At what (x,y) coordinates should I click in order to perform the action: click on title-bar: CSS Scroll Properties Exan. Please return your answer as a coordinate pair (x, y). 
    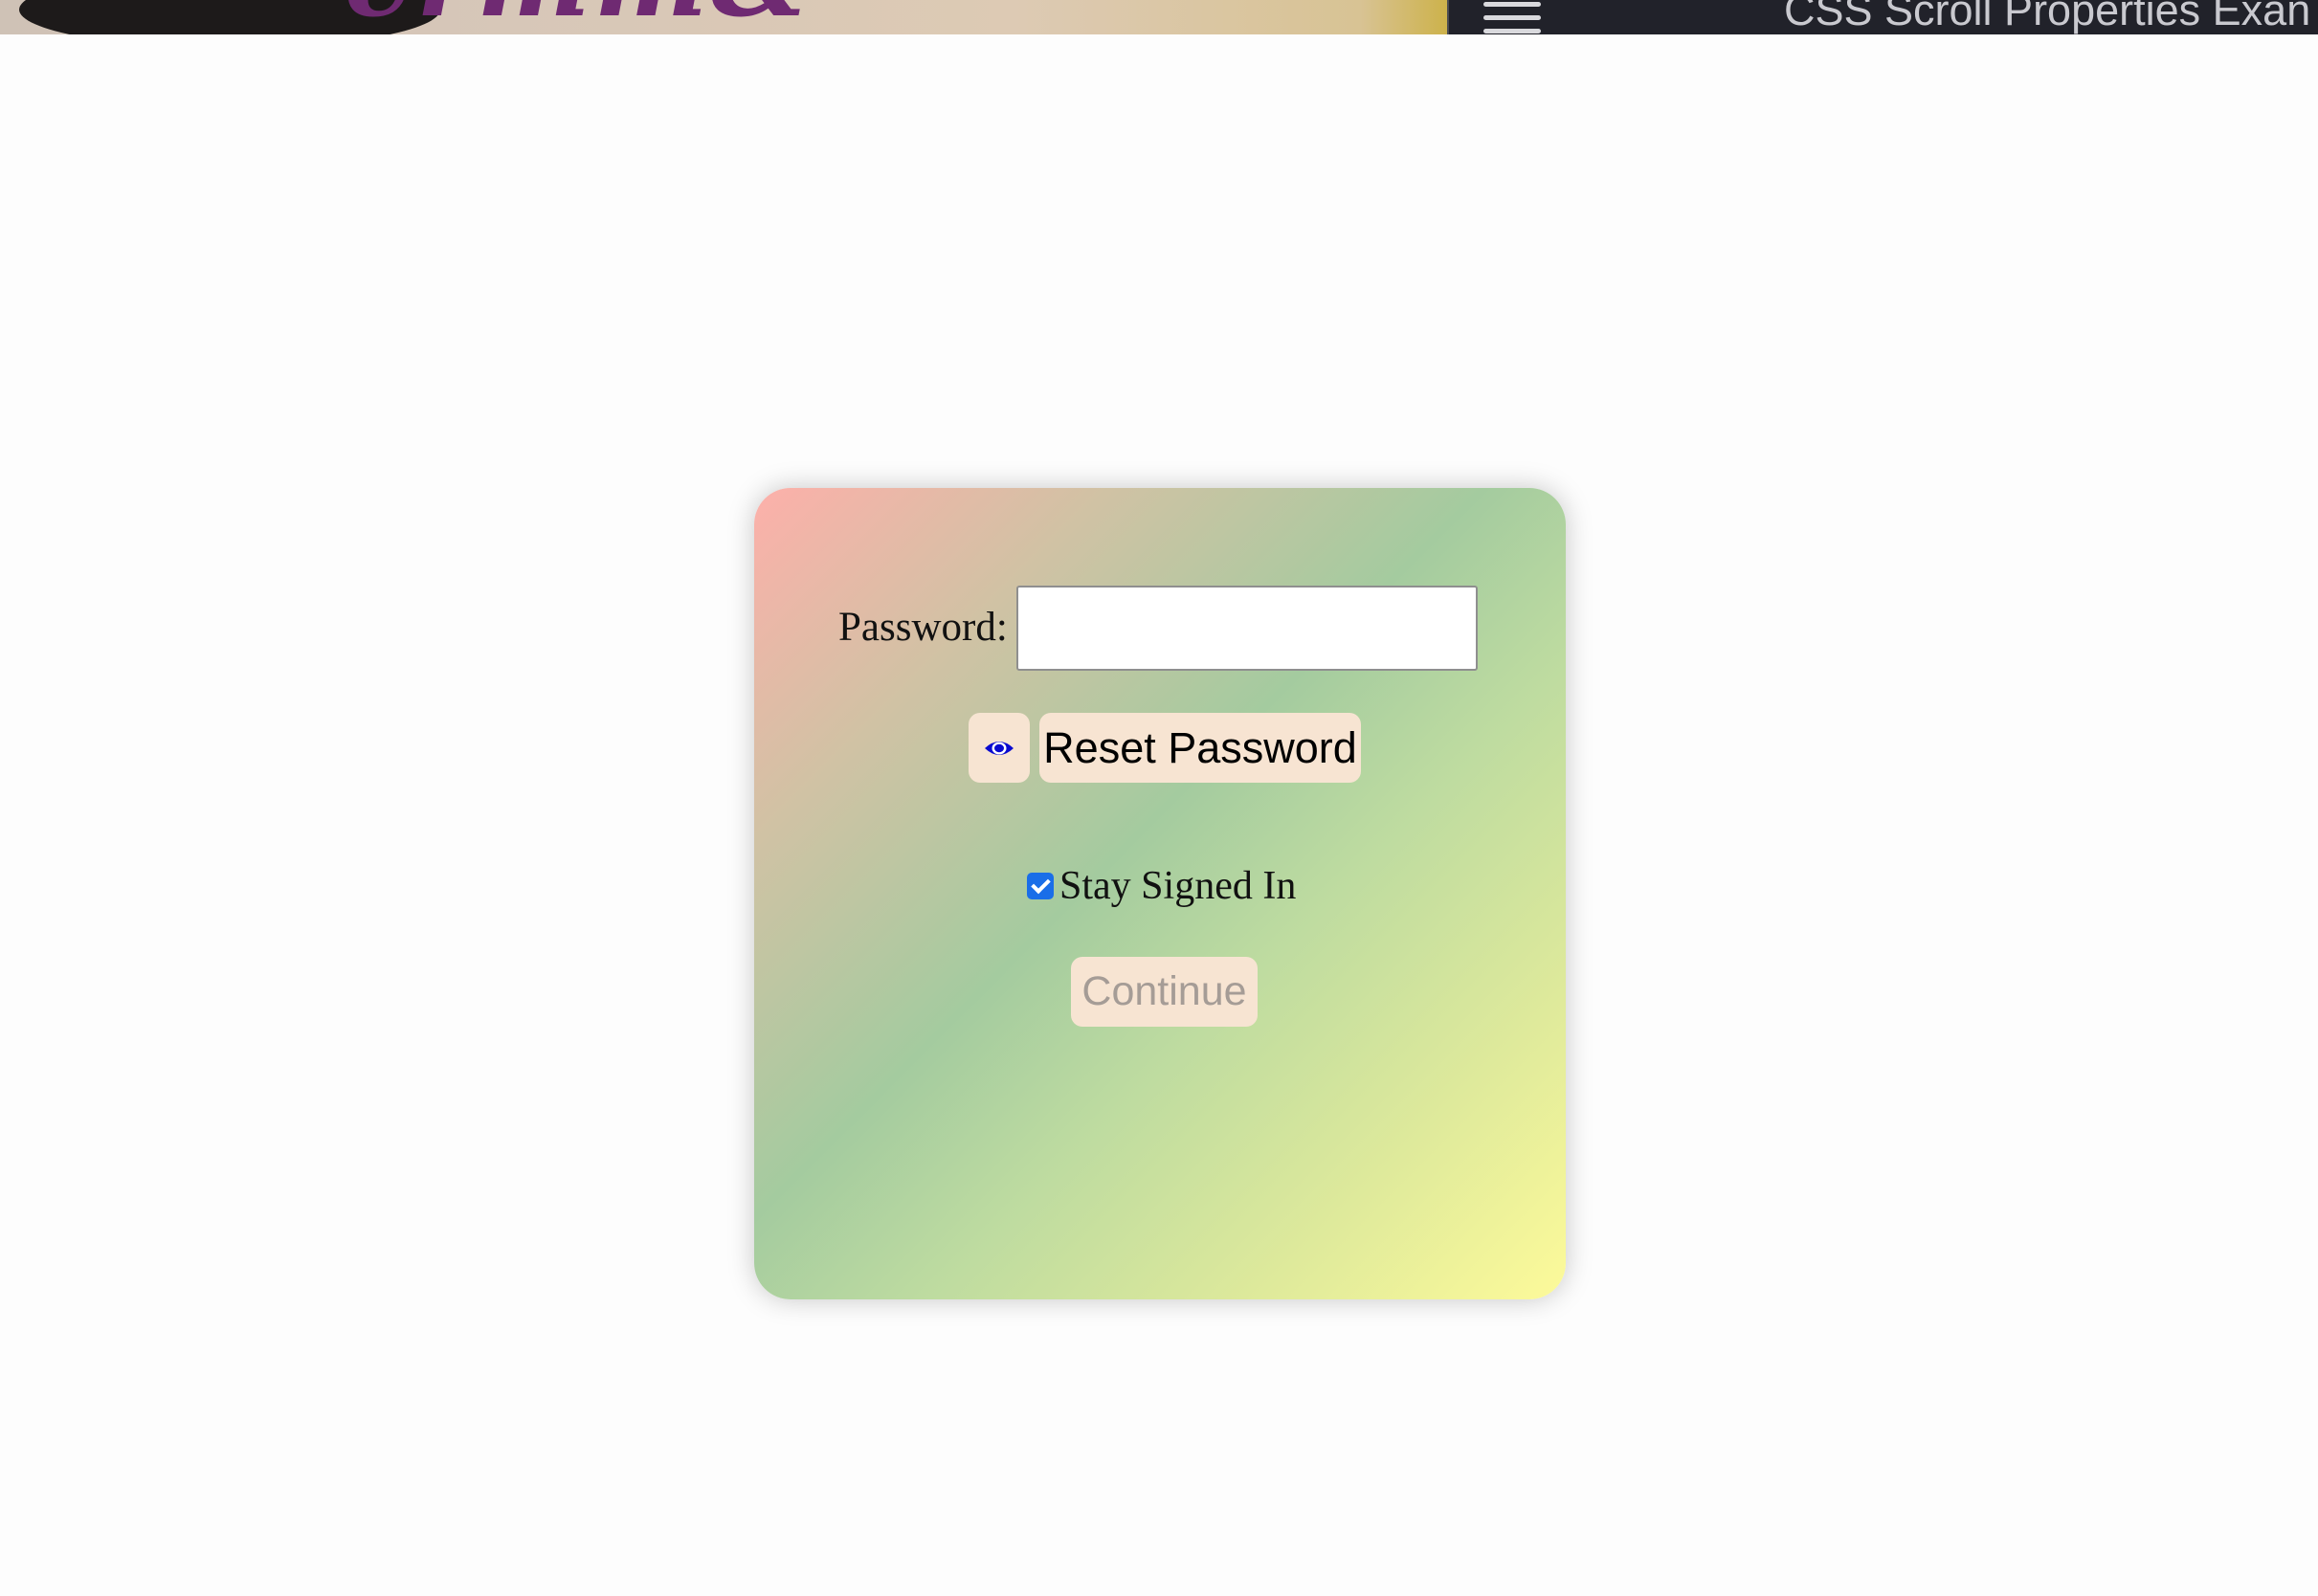
    Looking at the image, I should click on (1883, 17).